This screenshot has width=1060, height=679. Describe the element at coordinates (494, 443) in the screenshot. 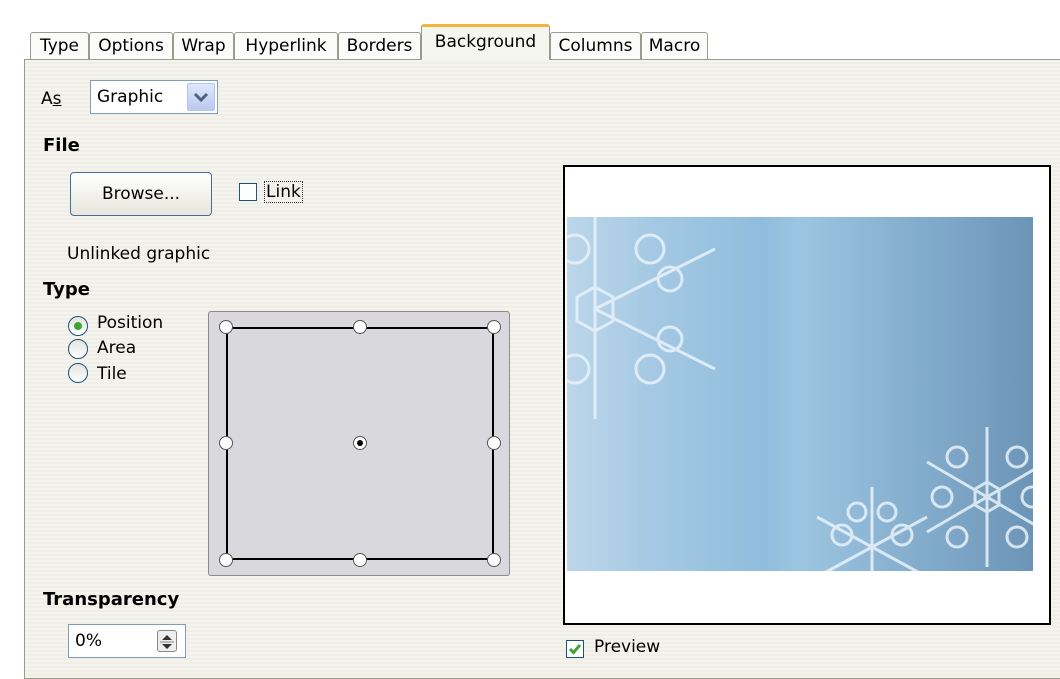

I see `position-middle-right` at that location.